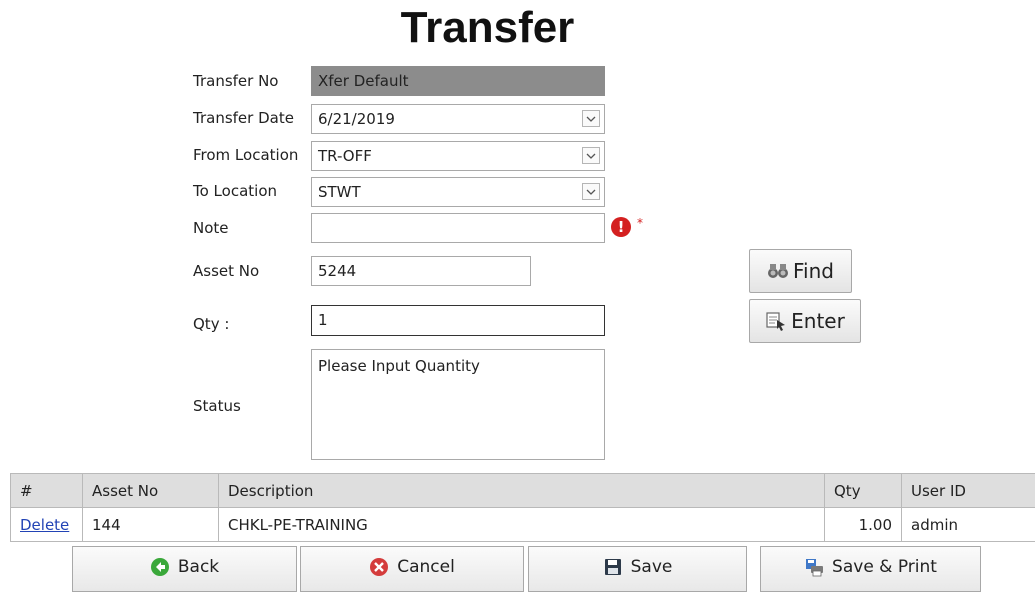  I want to click on save-button-label: Save, so click(652, 567).